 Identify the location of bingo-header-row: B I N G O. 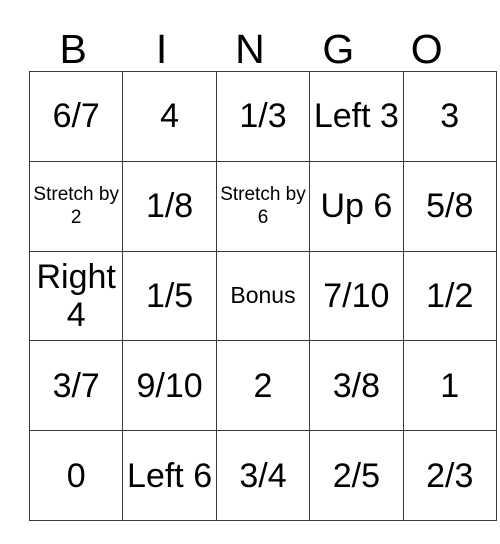
(250, 45).